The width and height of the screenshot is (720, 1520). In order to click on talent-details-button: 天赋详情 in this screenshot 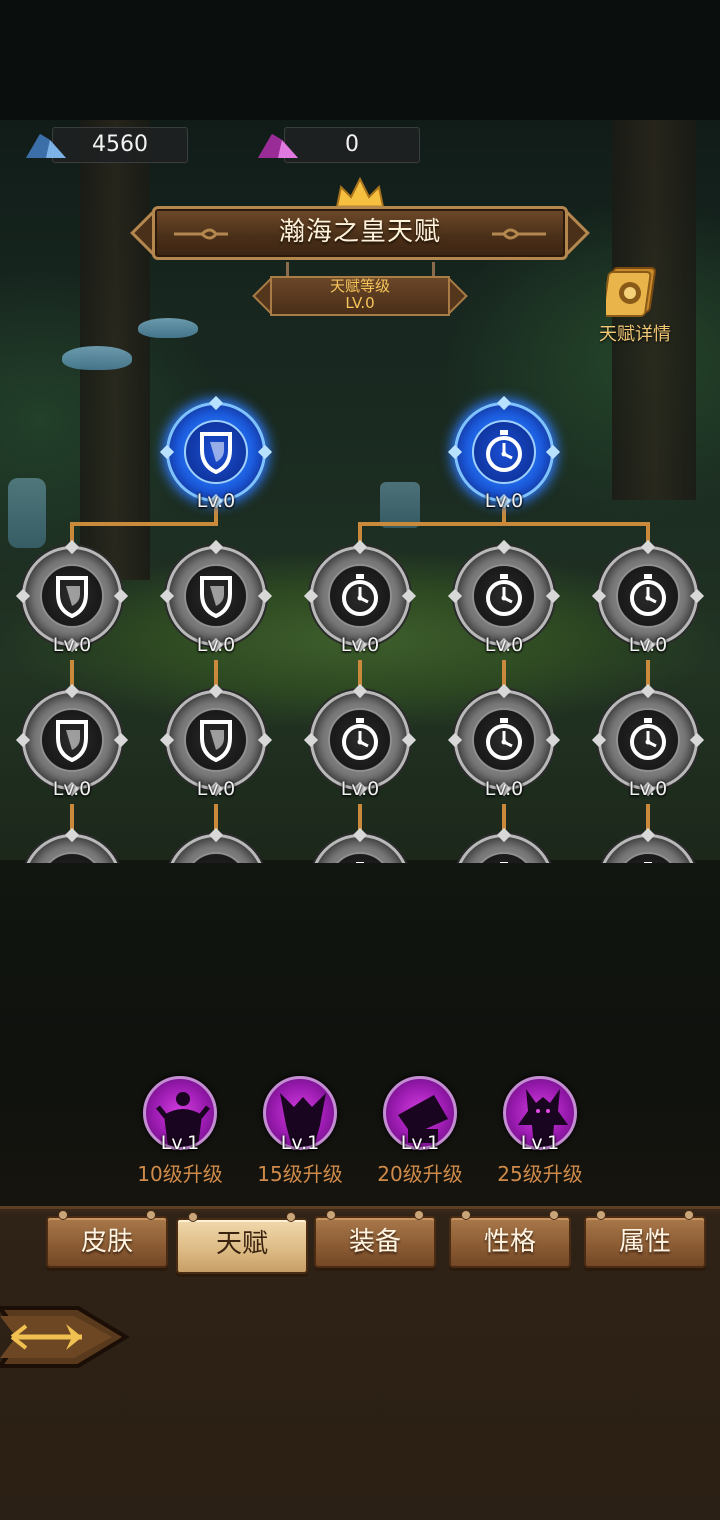, I will do `click(635, 304)`.